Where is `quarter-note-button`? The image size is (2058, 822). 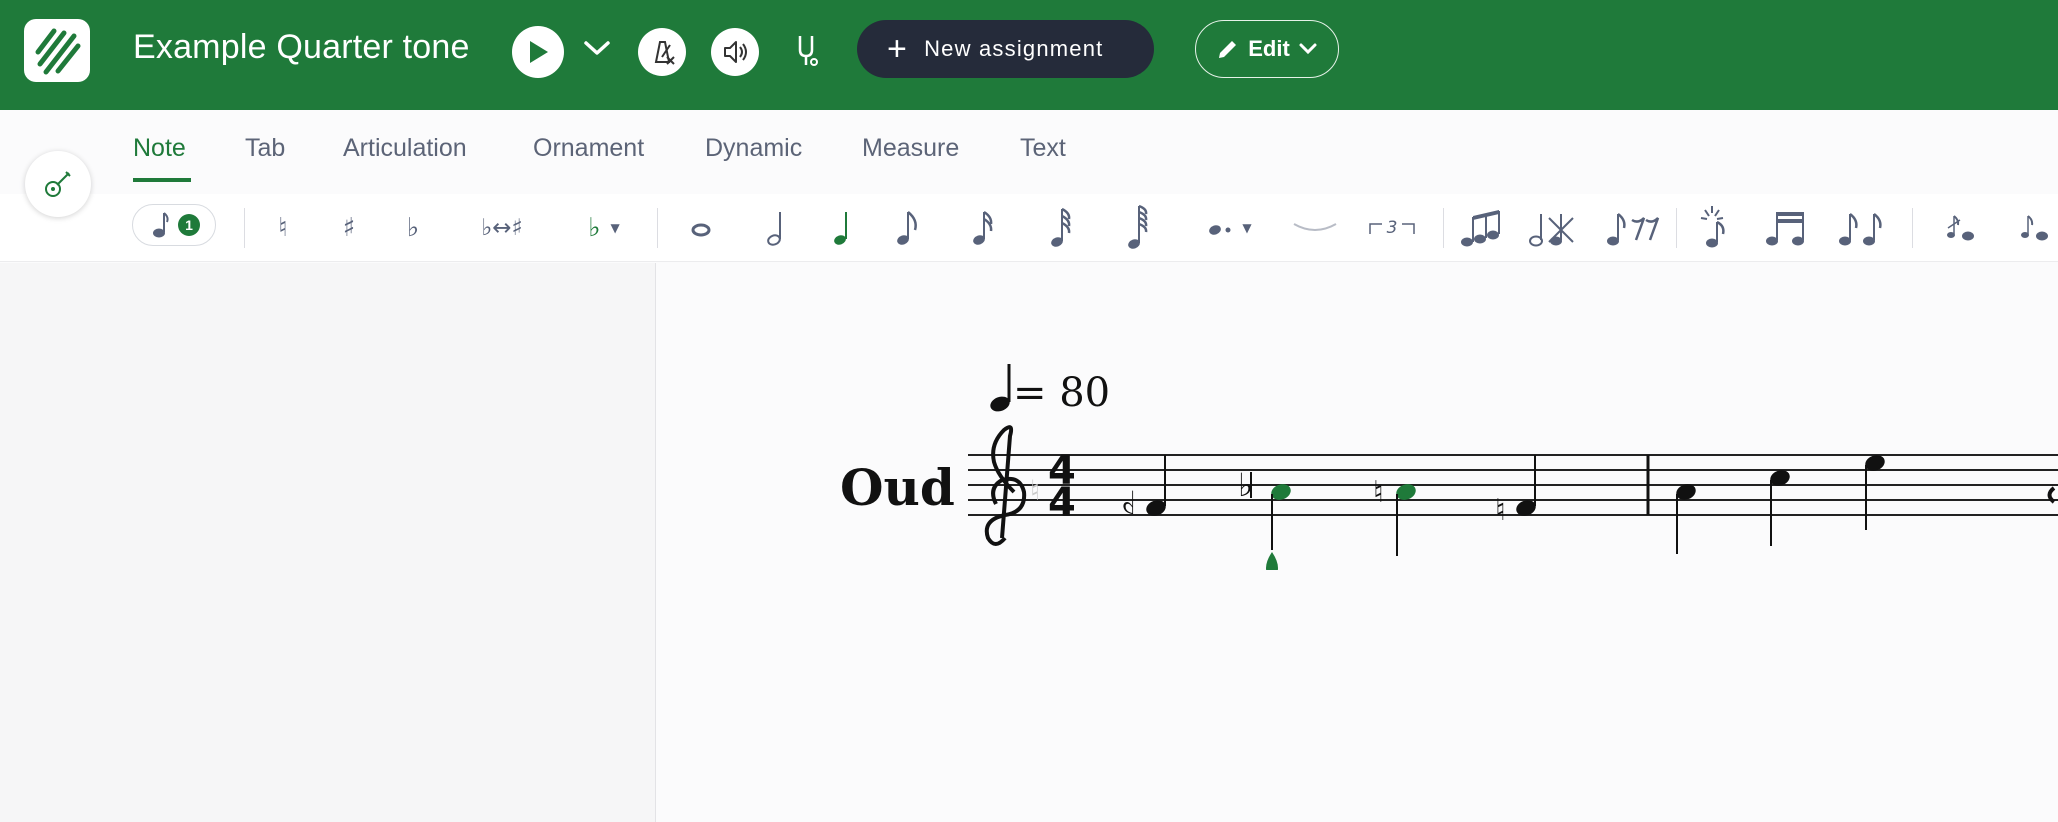
quarter-note-button is located at coordinates (841, 228).